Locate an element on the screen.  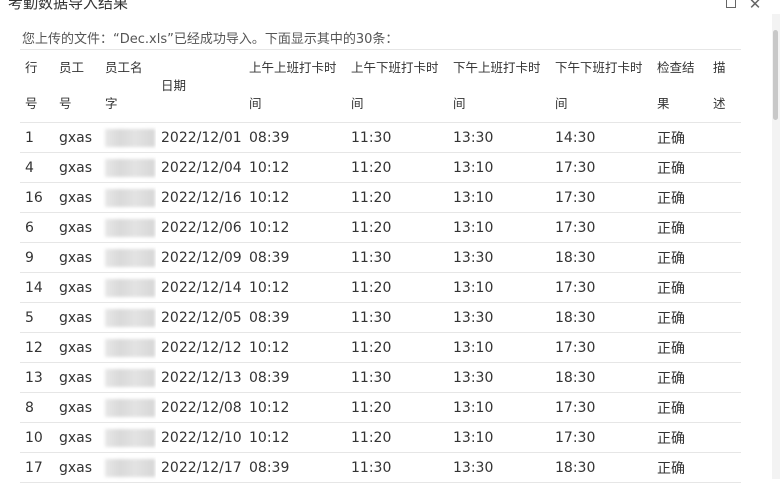
table-cell: 14 is located at coordinates (37, 287).